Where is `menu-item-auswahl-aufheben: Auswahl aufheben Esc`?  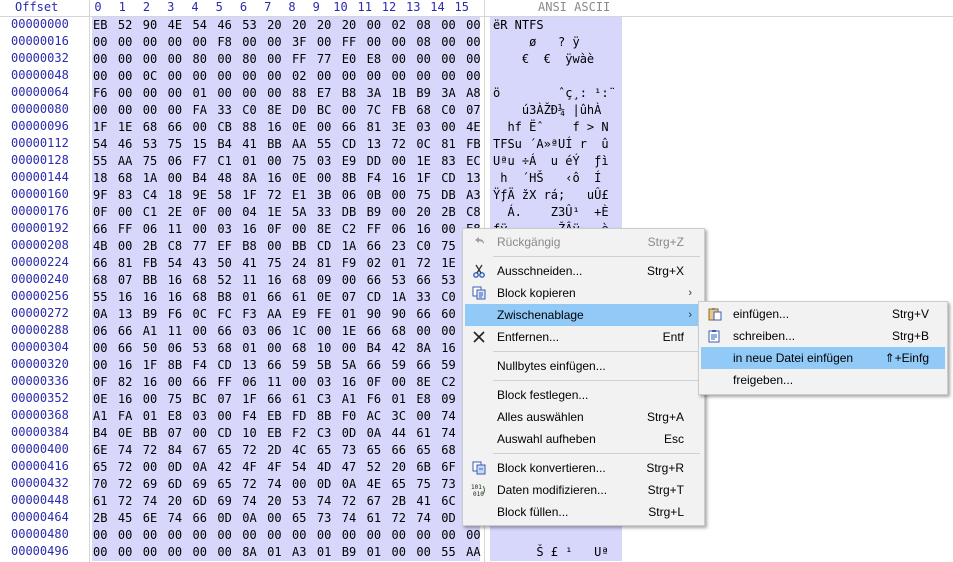 menu-item-auswahl-aufheben: Auswahl aufheben Esc is located at coordinates (583, 439).